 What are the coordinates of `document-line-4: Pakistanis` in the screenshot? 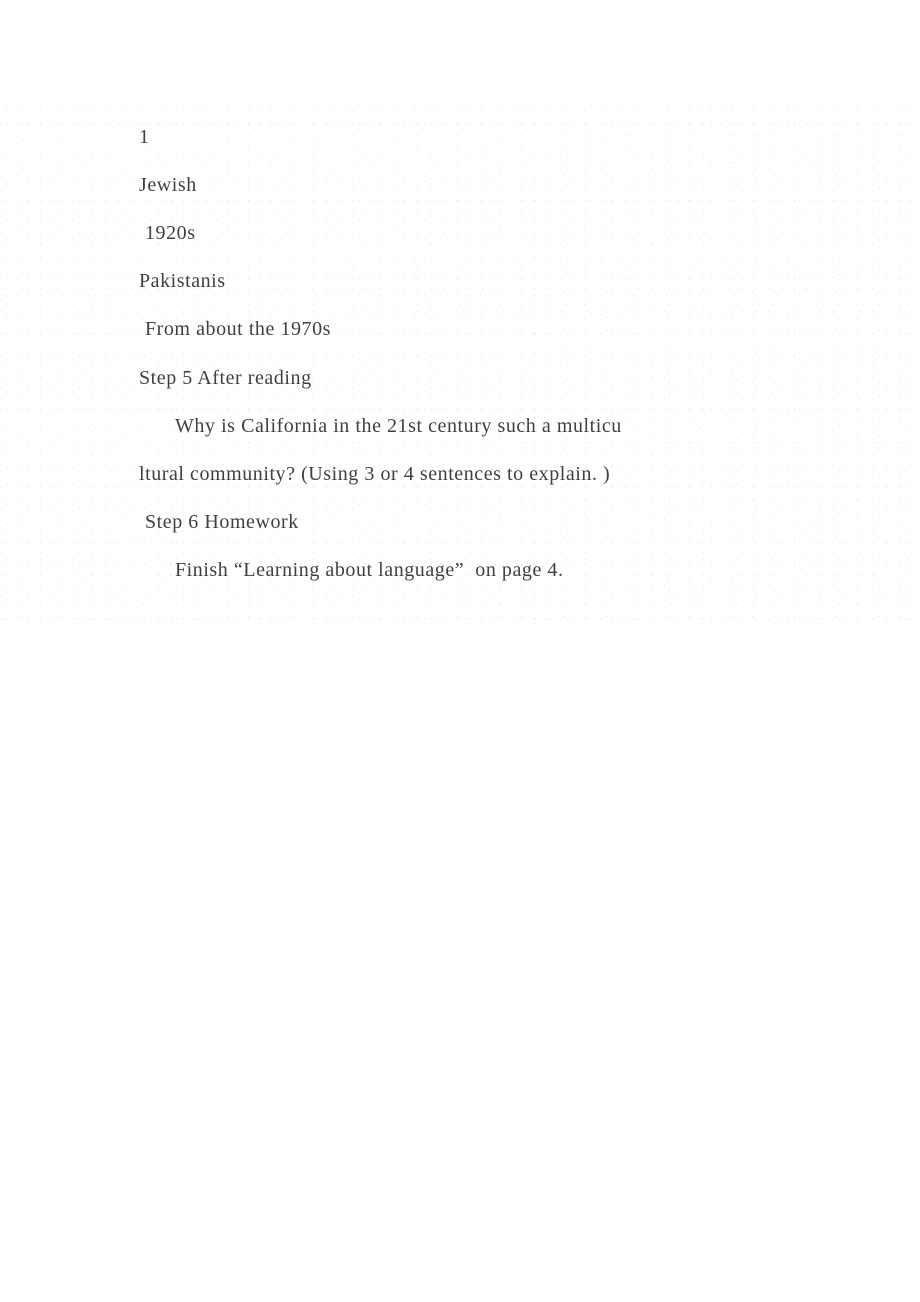 It's located at (182, 281).